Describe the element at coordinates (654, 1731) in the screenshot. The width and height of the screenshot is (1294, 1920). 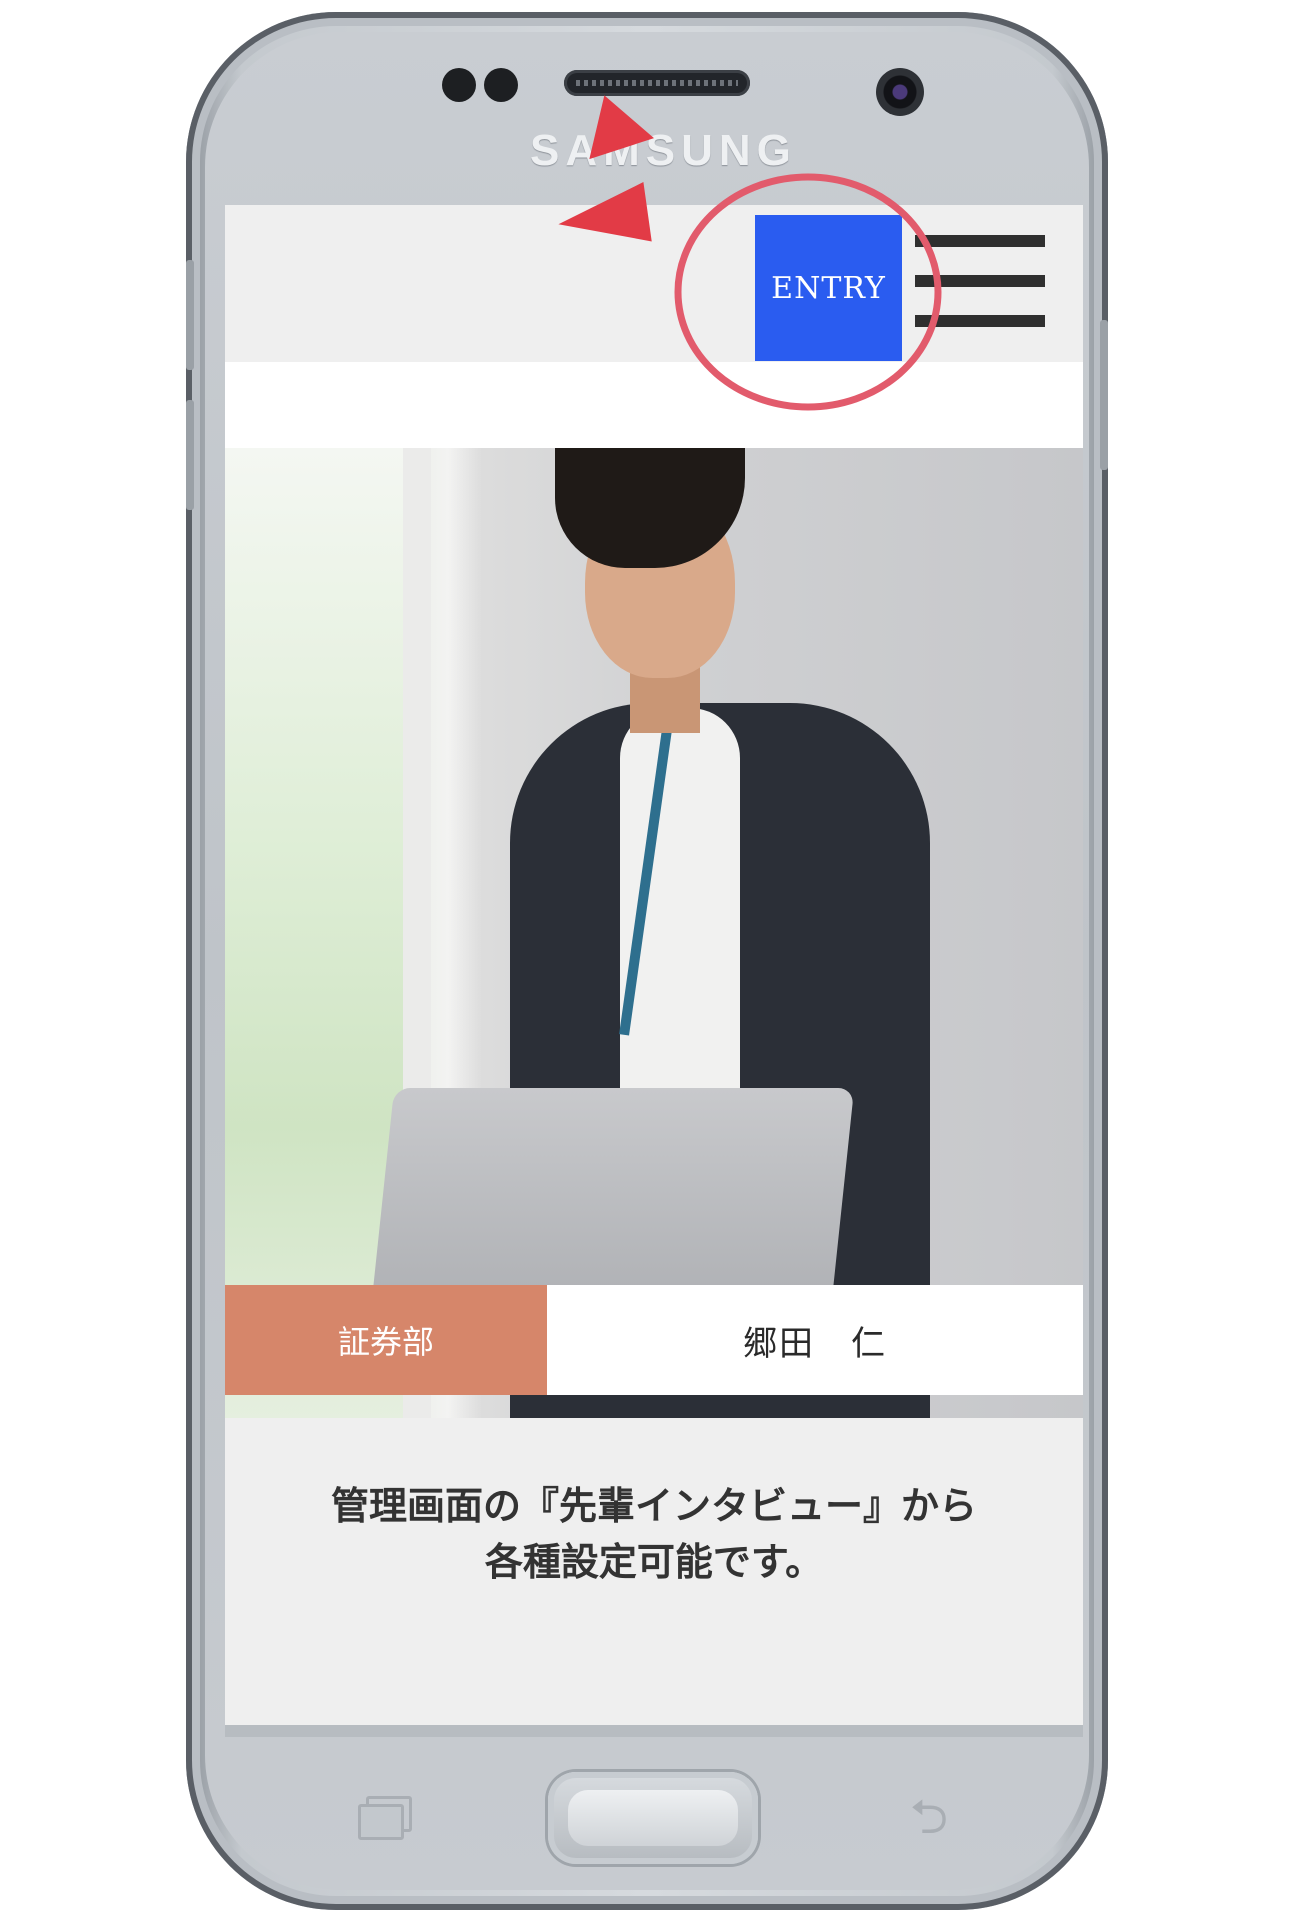
I see `screen-bottom-edge` at that location.